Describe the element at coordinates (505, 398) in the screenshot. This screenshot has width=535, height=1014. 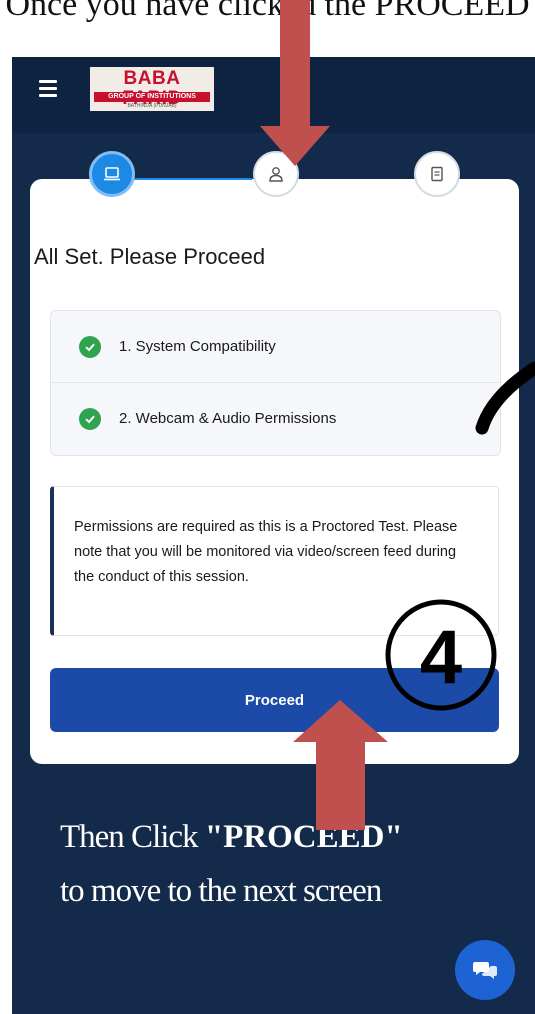
I see `pen-stroke-annotation` at that location.